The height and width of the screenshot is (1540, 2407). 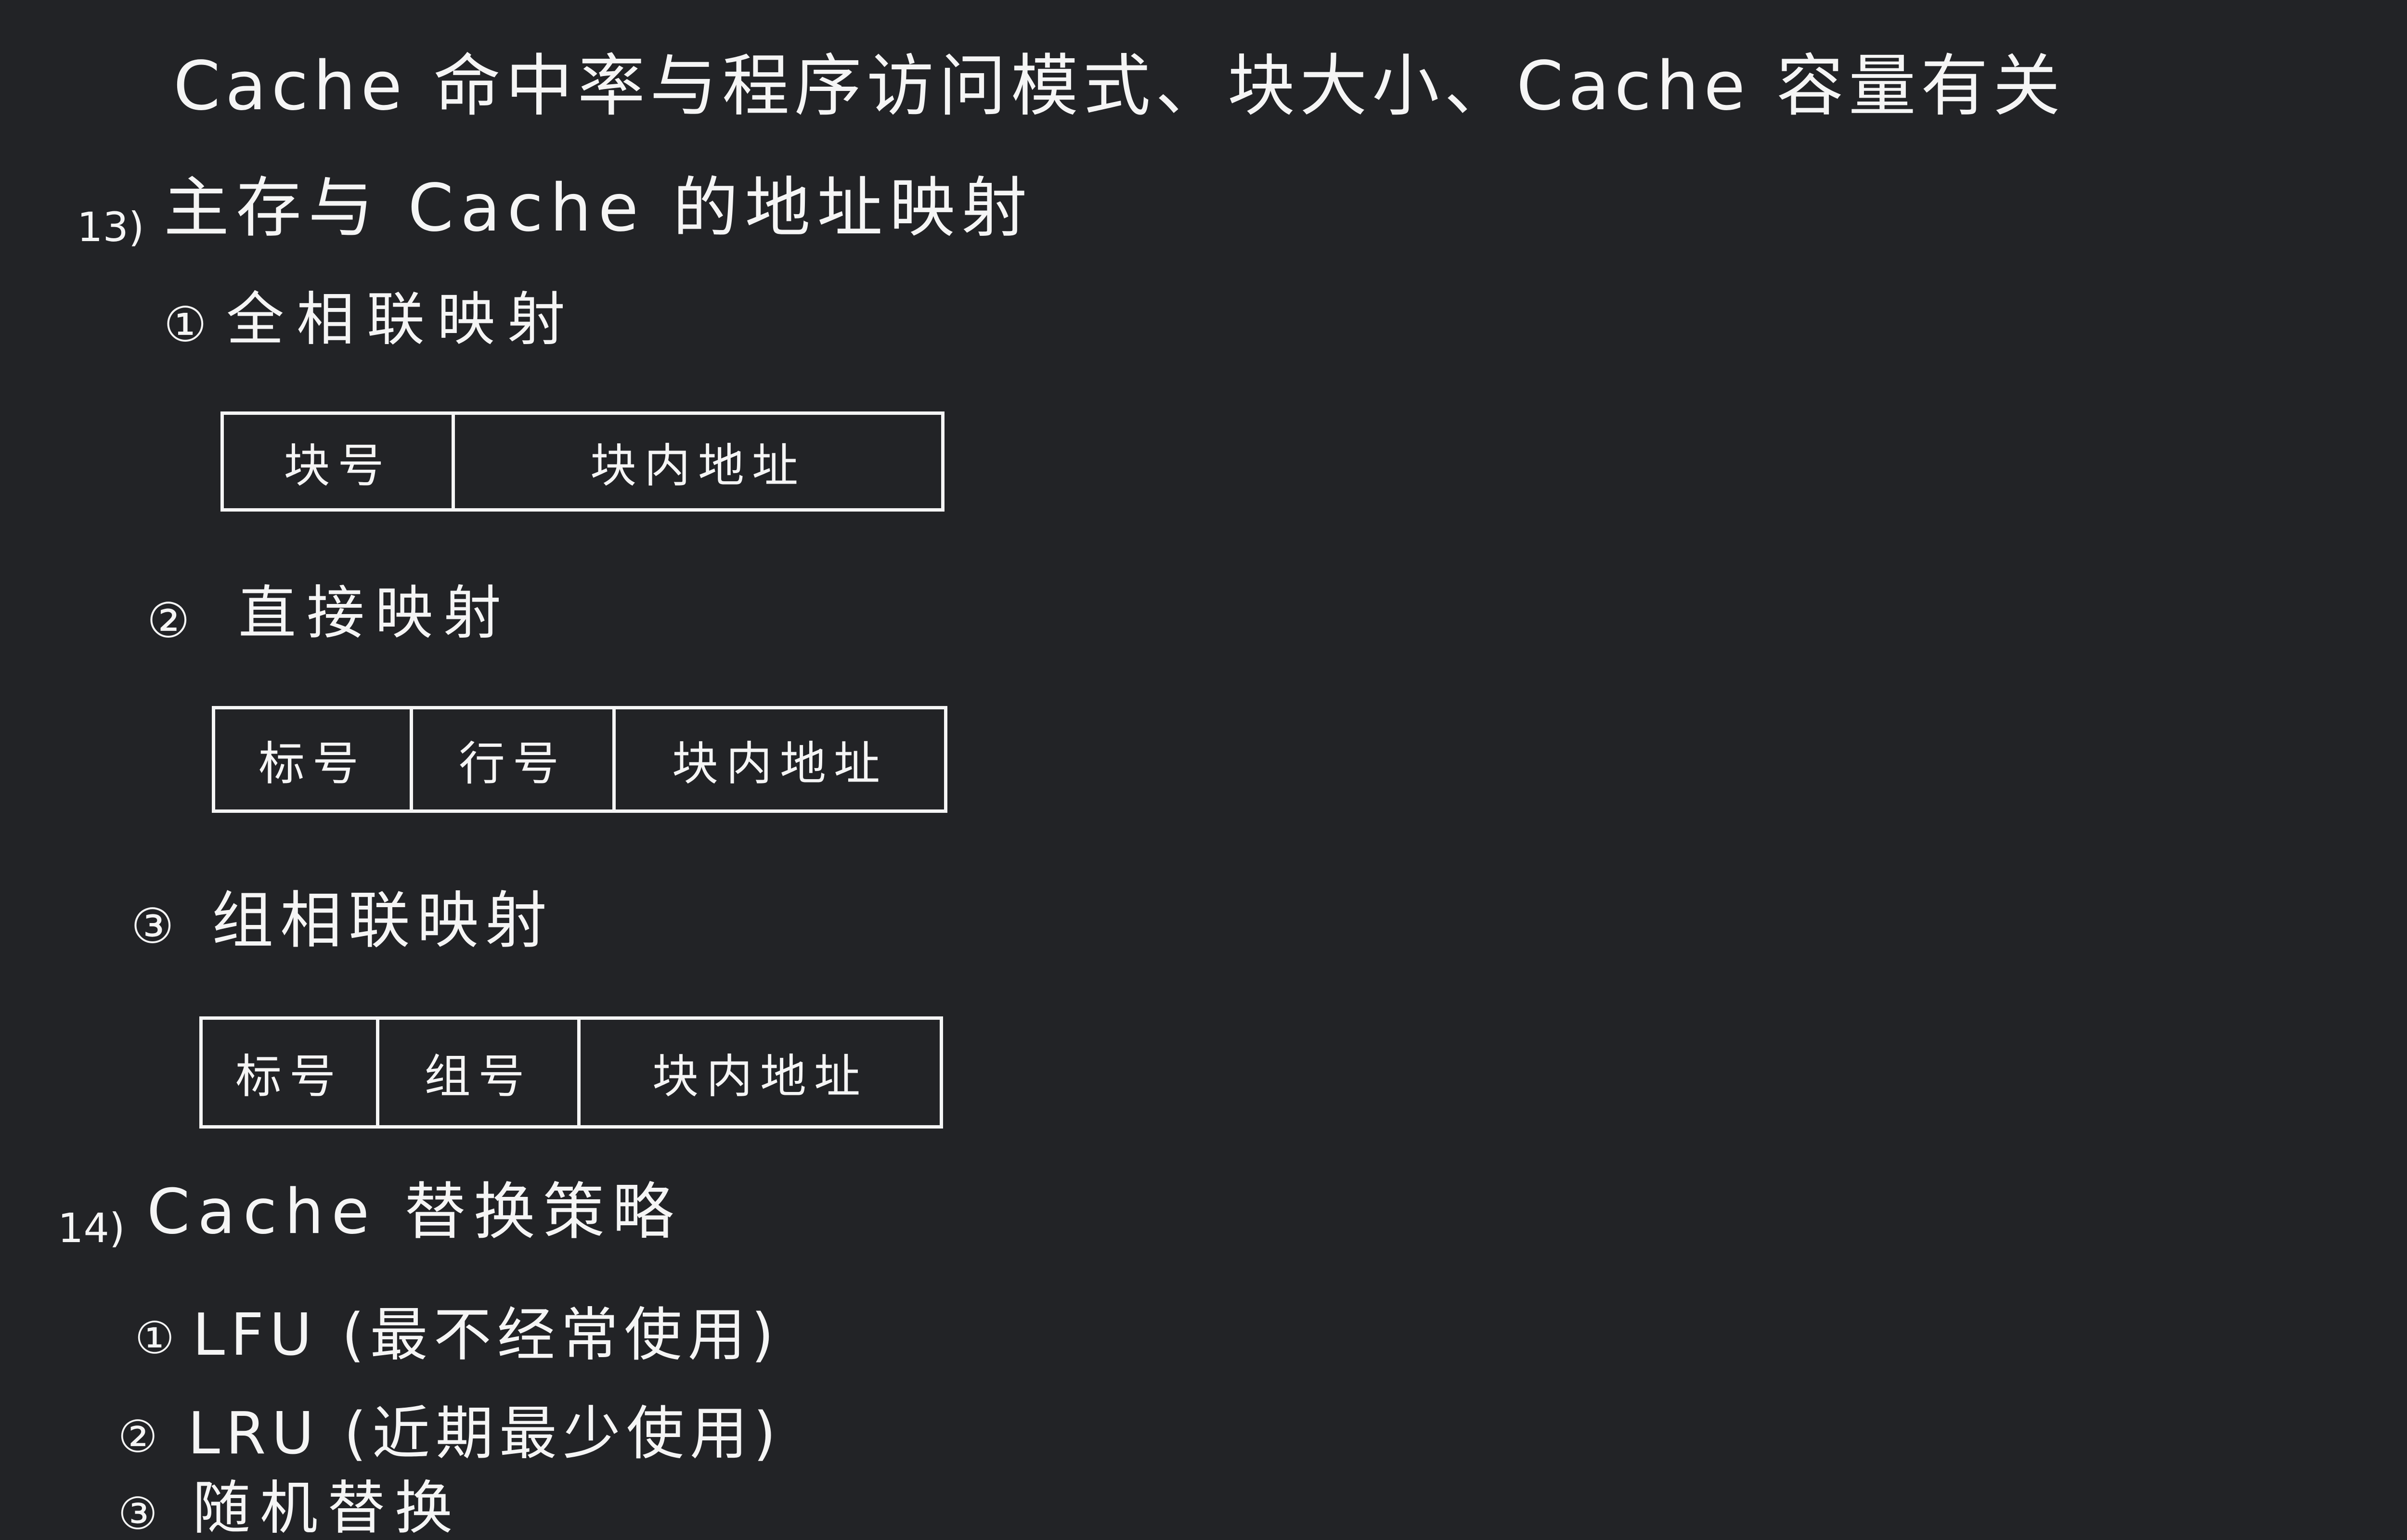 I want to click on mapping-1-marker: ①, so click(x=185, y=324).